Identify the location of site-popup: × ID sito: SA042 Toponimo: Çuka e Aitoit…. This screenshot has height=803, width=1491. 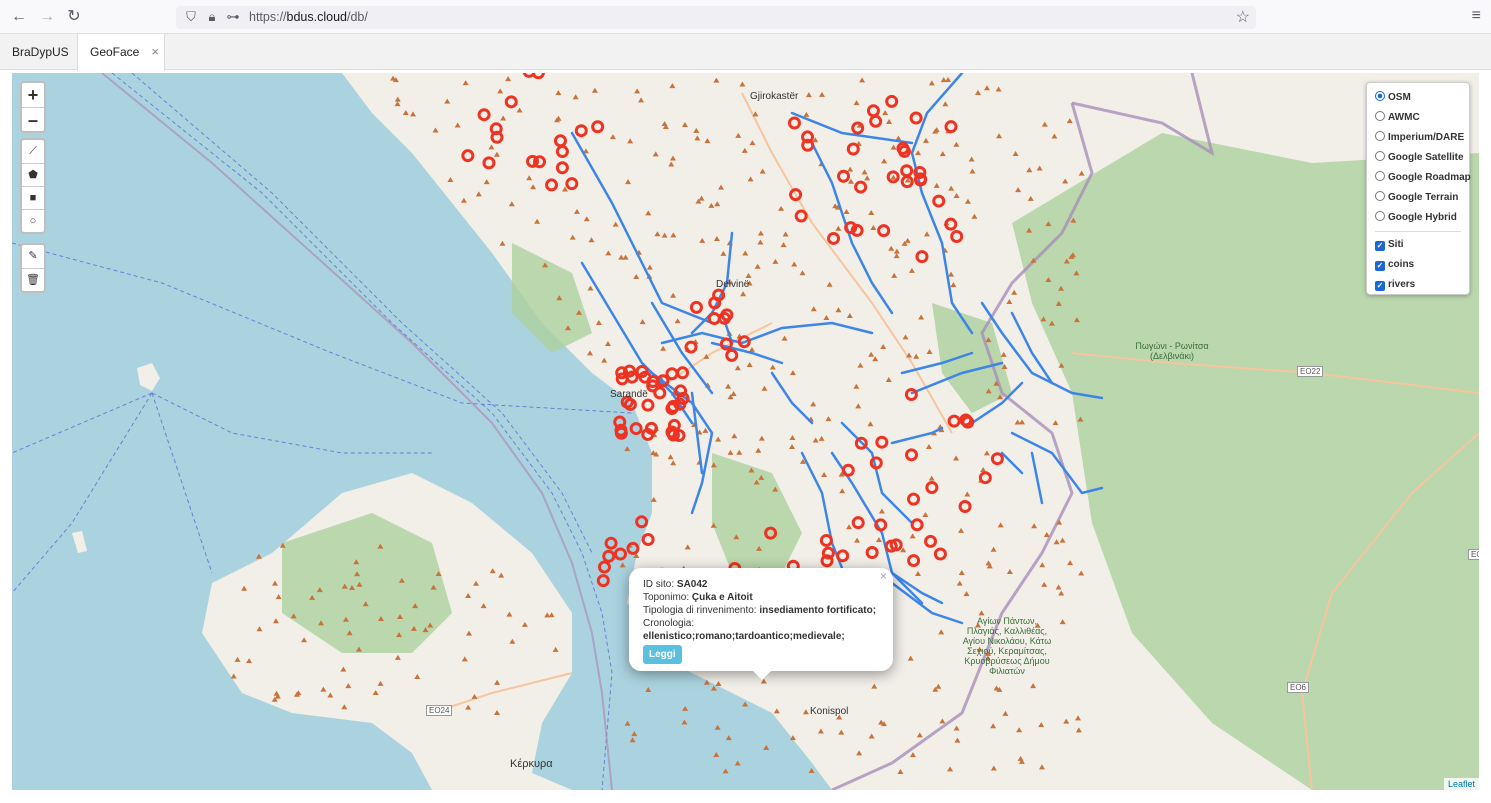
(761, 619).